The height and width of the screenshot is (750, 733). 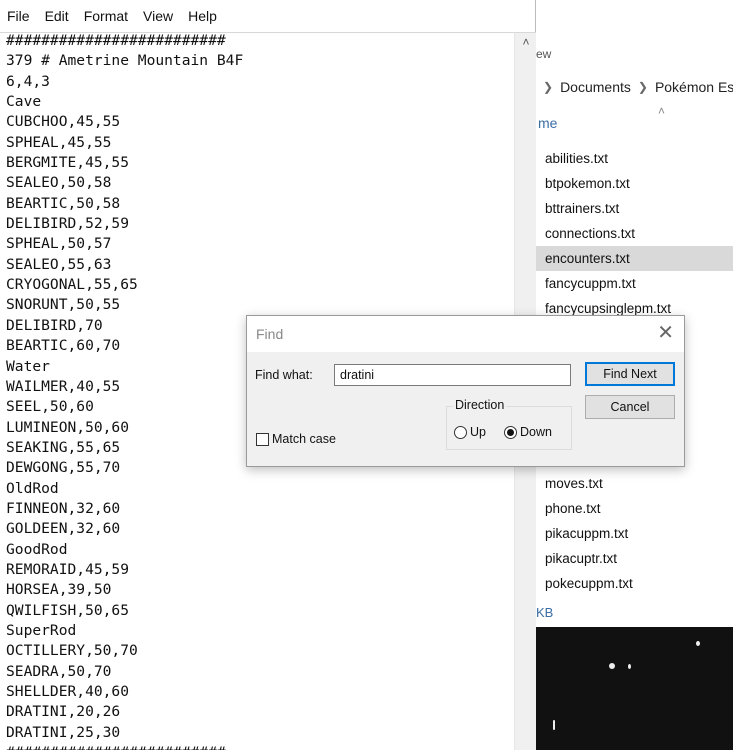 What do you see at coordinates (72, 285) in the screenshot?
I see `editor-line: CRYOGONAL,55,65` at bounding box center [72, 285].